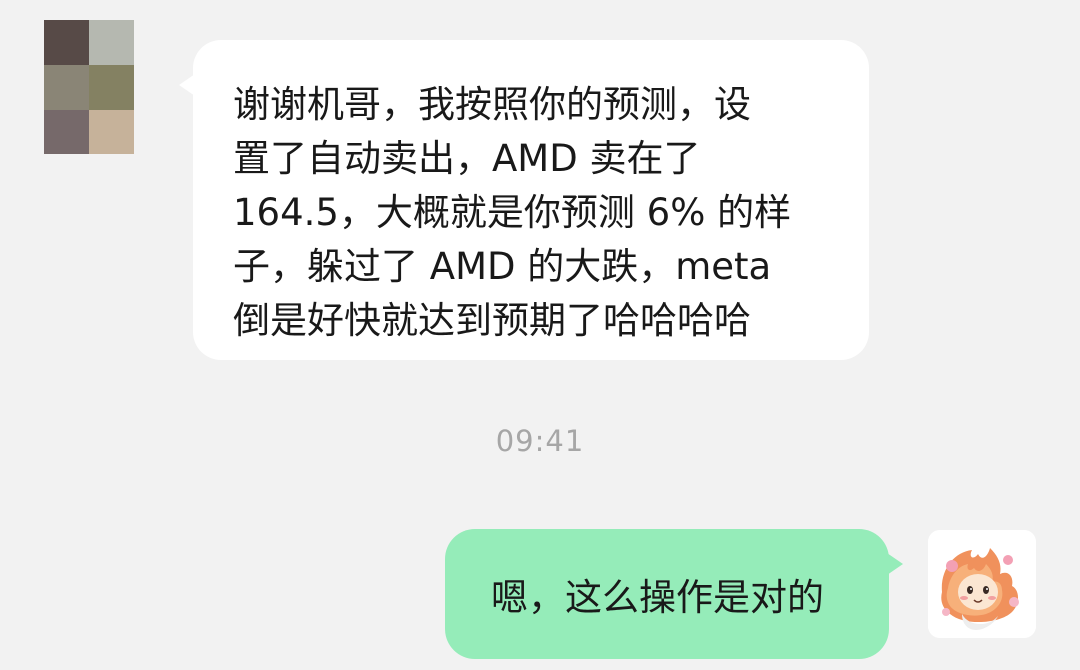 This screenshot has height=670, width=1080. I want to click on message-line: 置了自动卖出，AMD 卖在了, so click(467, 158).